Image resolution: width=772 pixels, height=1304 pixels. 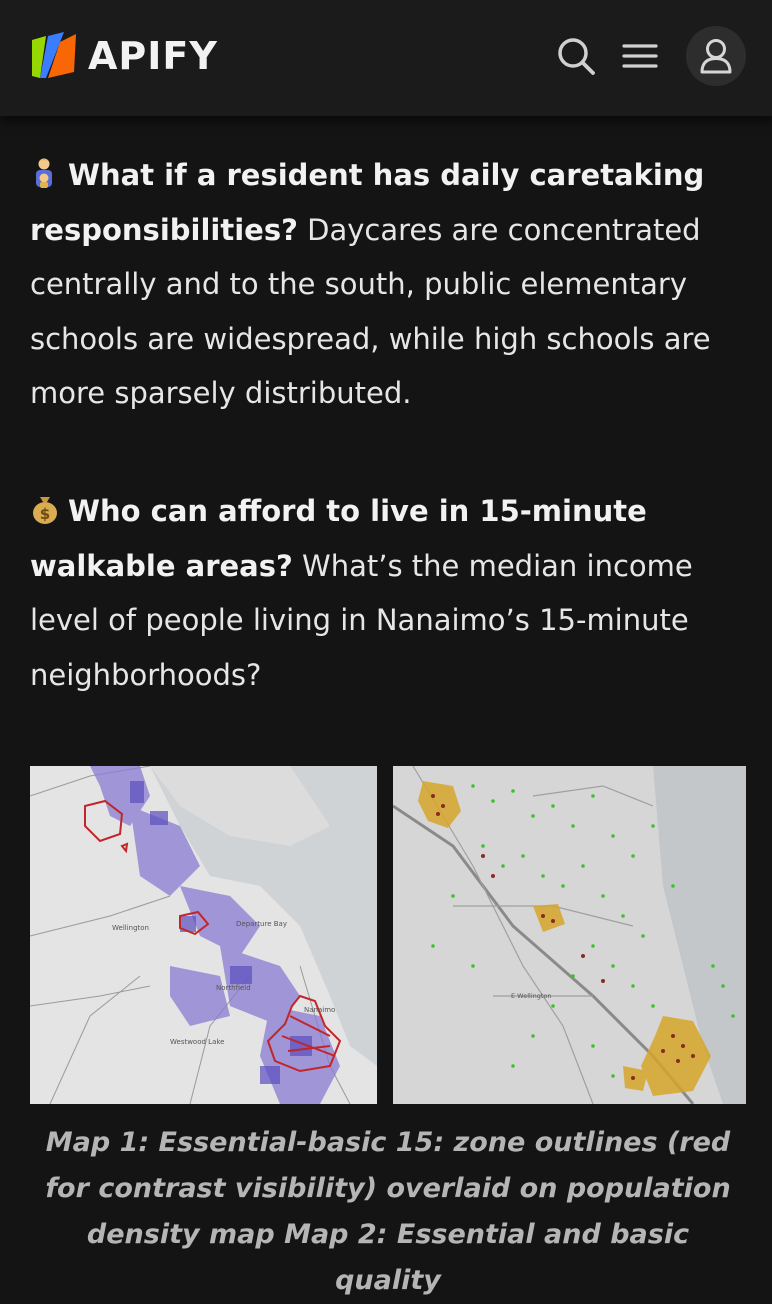 I want to click on money-bag-emoji-icon: $, so click(x=45, y=510).